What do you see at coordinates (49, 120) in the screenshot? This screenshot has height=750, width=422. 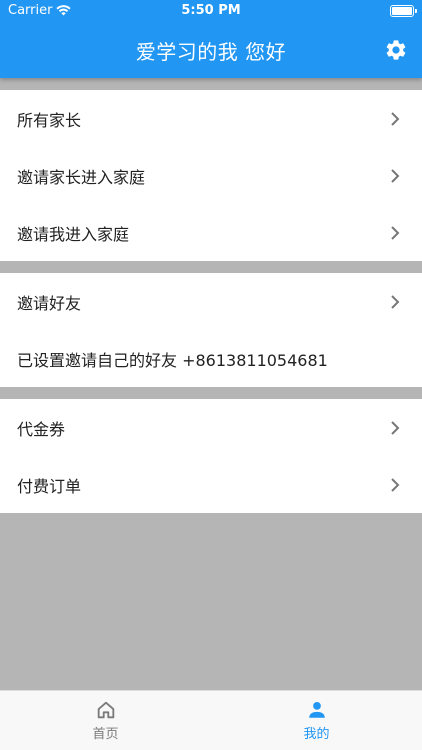 I see `menu-item-label: 所有家长` at bounding box center [49, 120].